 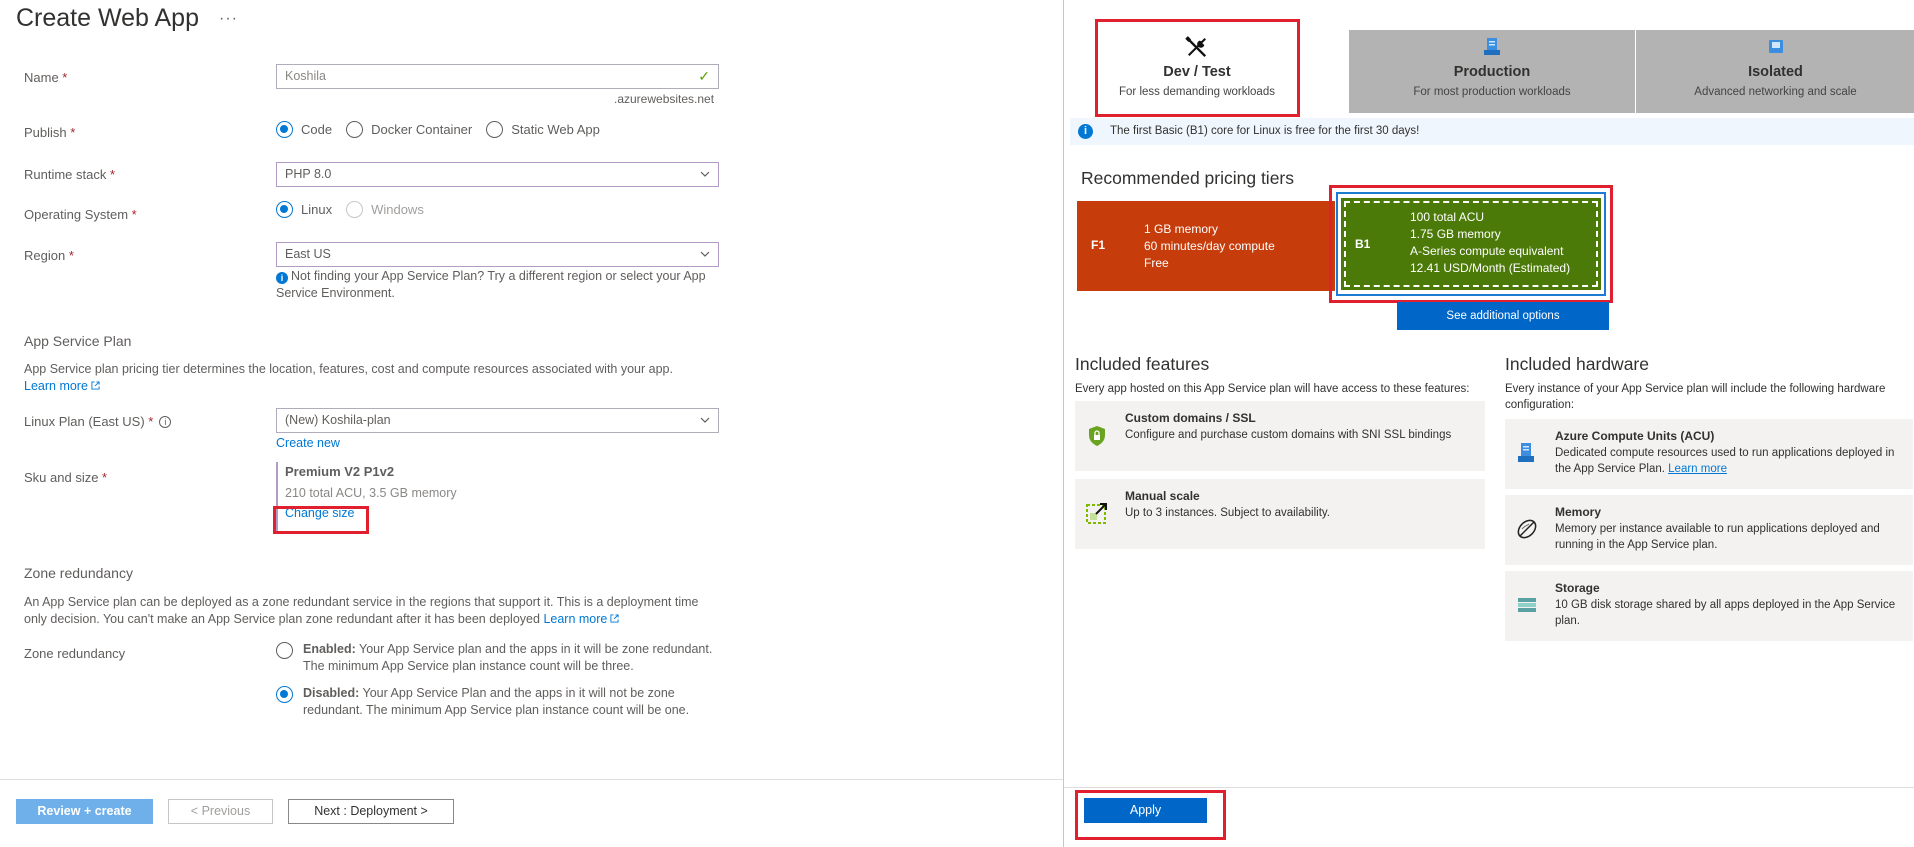 I want to click on see-additional-options-button: See additional options, so click(x=1503, y=316).